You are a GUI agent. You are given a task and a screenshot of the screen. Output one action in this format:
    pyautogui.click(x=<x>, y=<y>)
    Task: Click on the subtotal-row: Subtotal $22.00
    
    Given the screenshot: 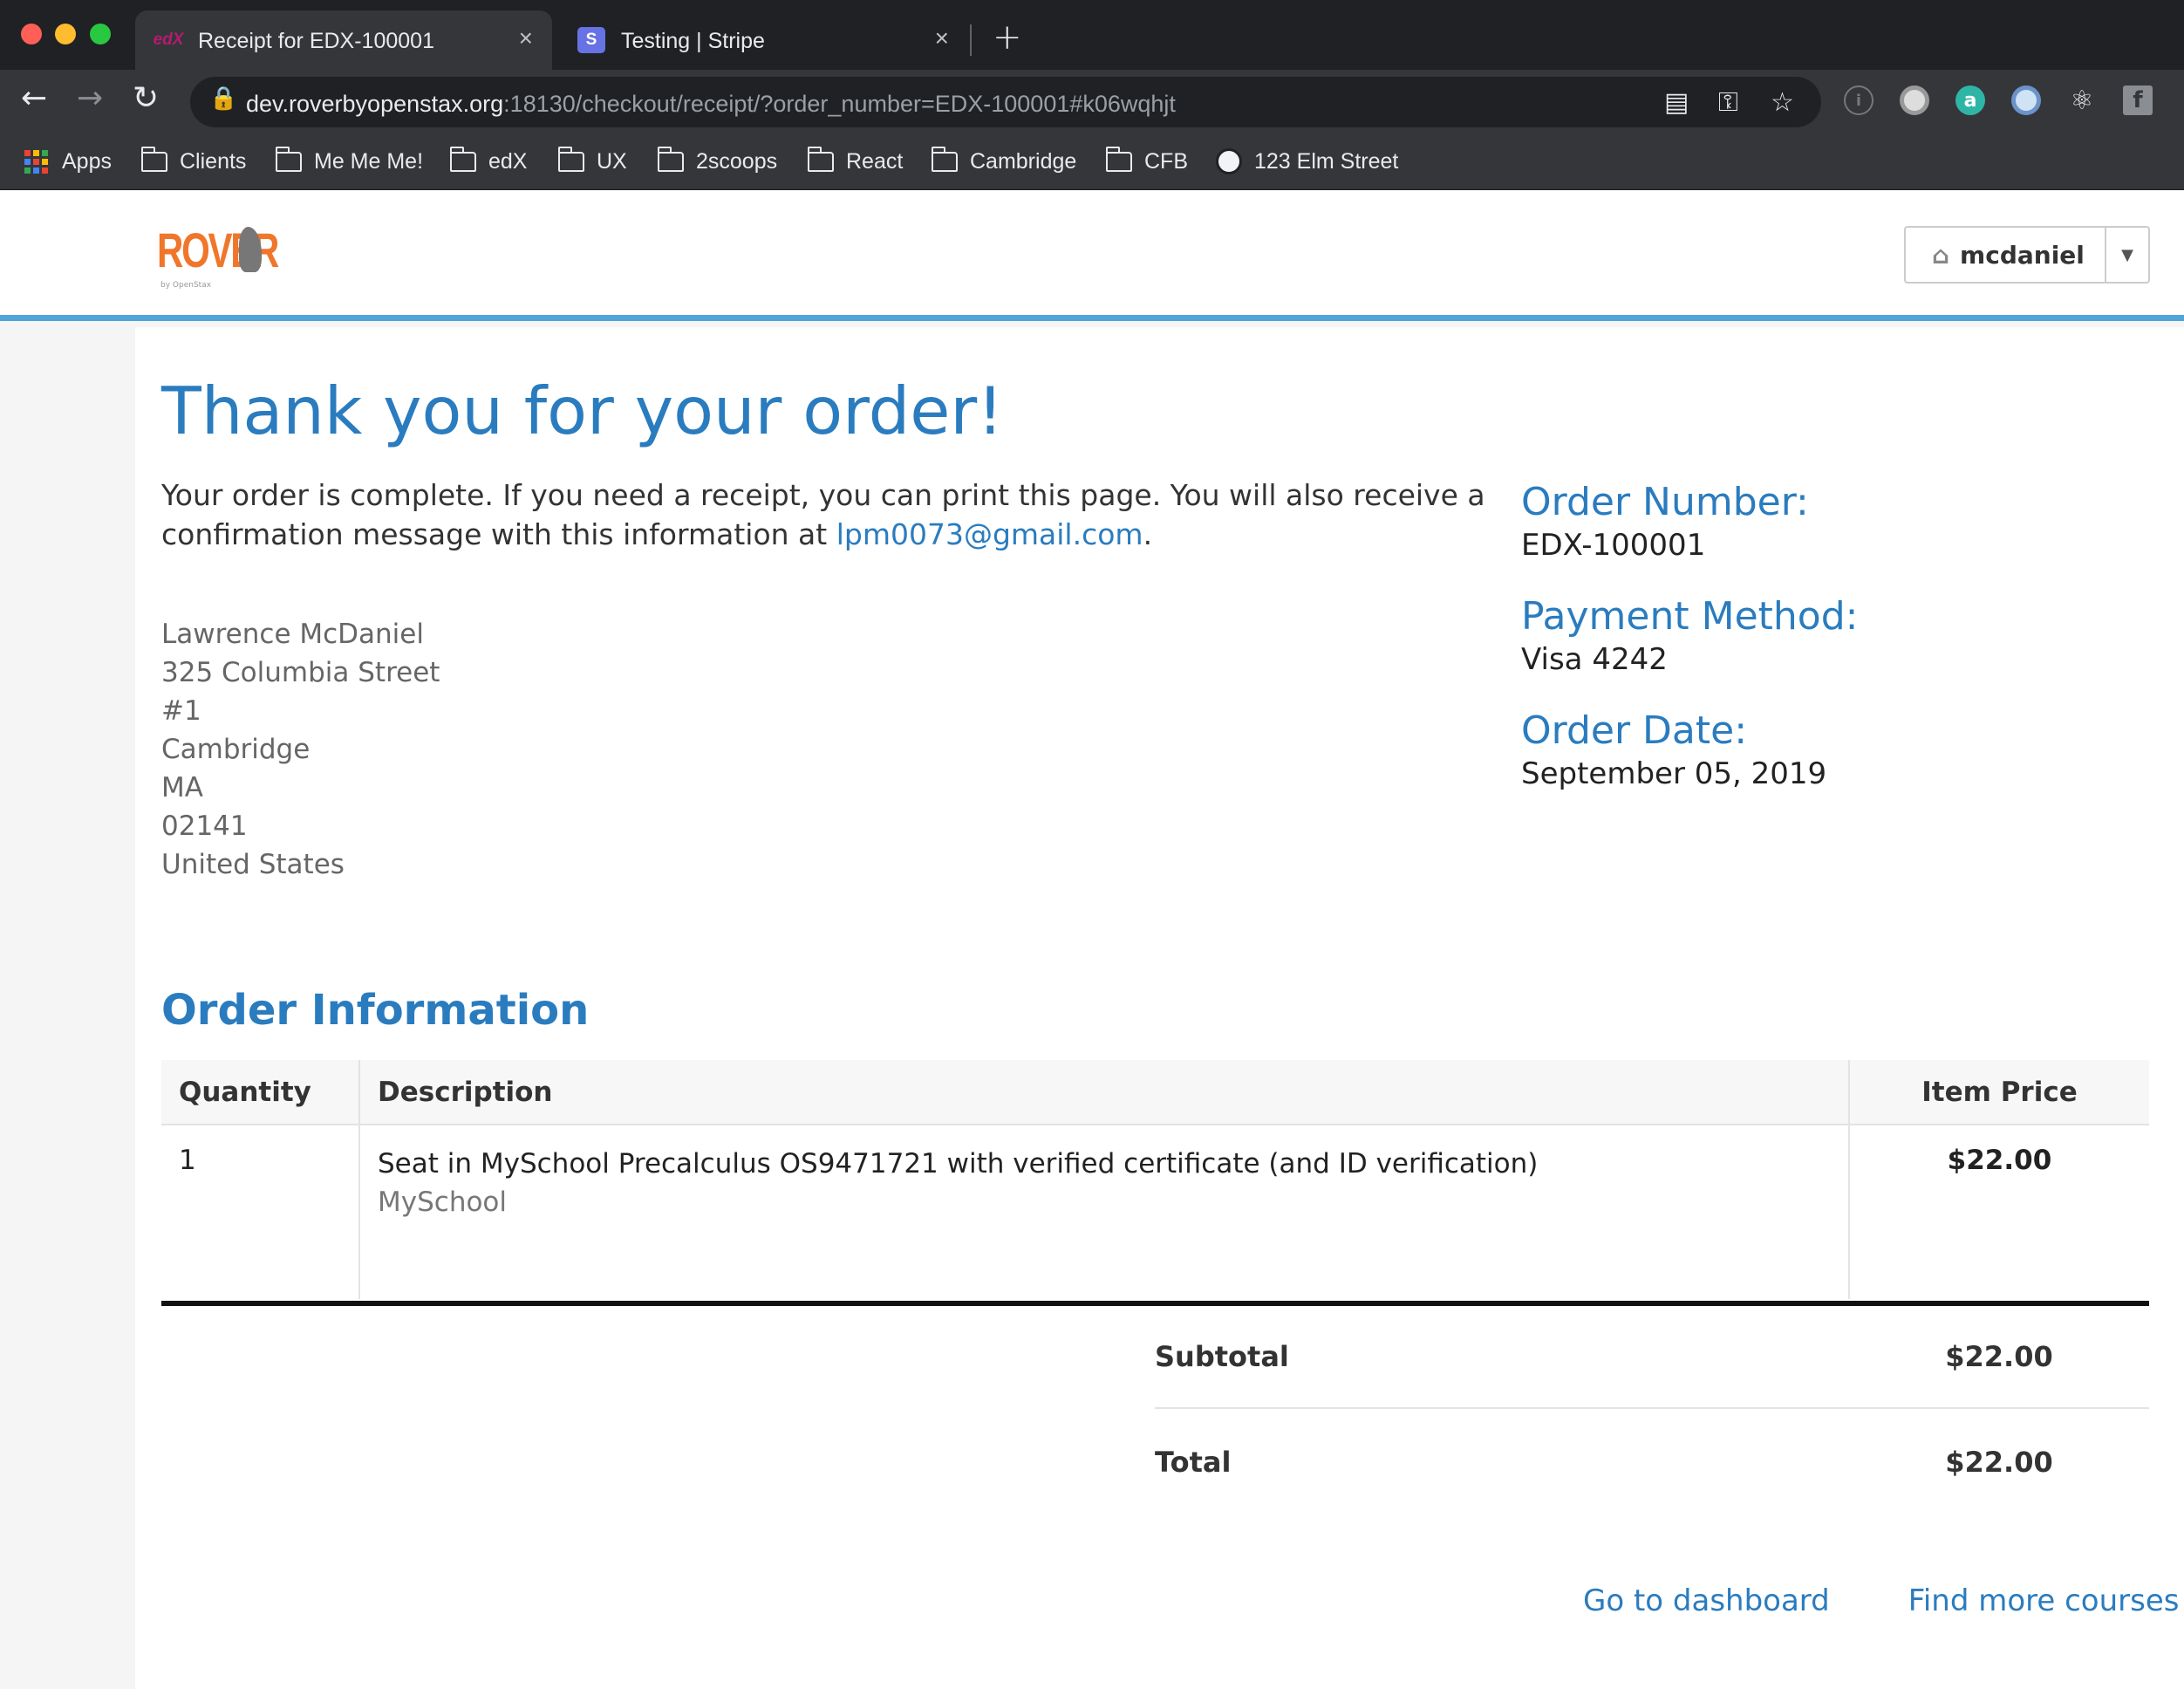 What is the action you would take?
    pyautogui.click(x=1652, y=1357)
    